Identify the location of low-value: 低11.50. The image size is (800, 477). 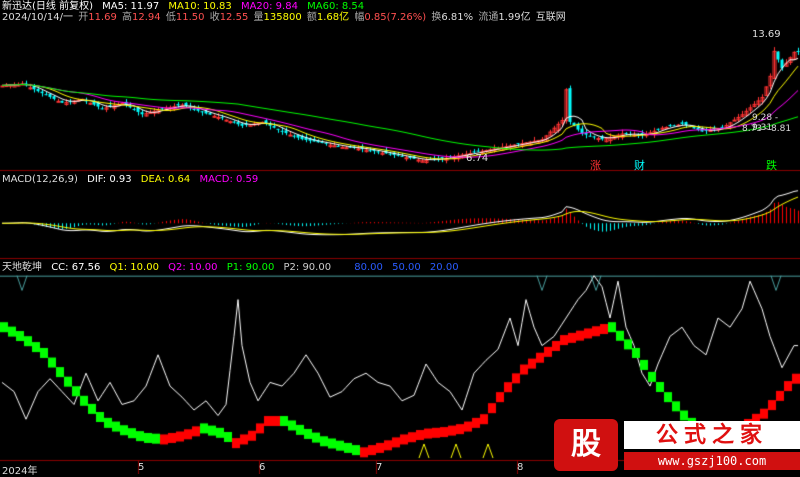
(185, 17).